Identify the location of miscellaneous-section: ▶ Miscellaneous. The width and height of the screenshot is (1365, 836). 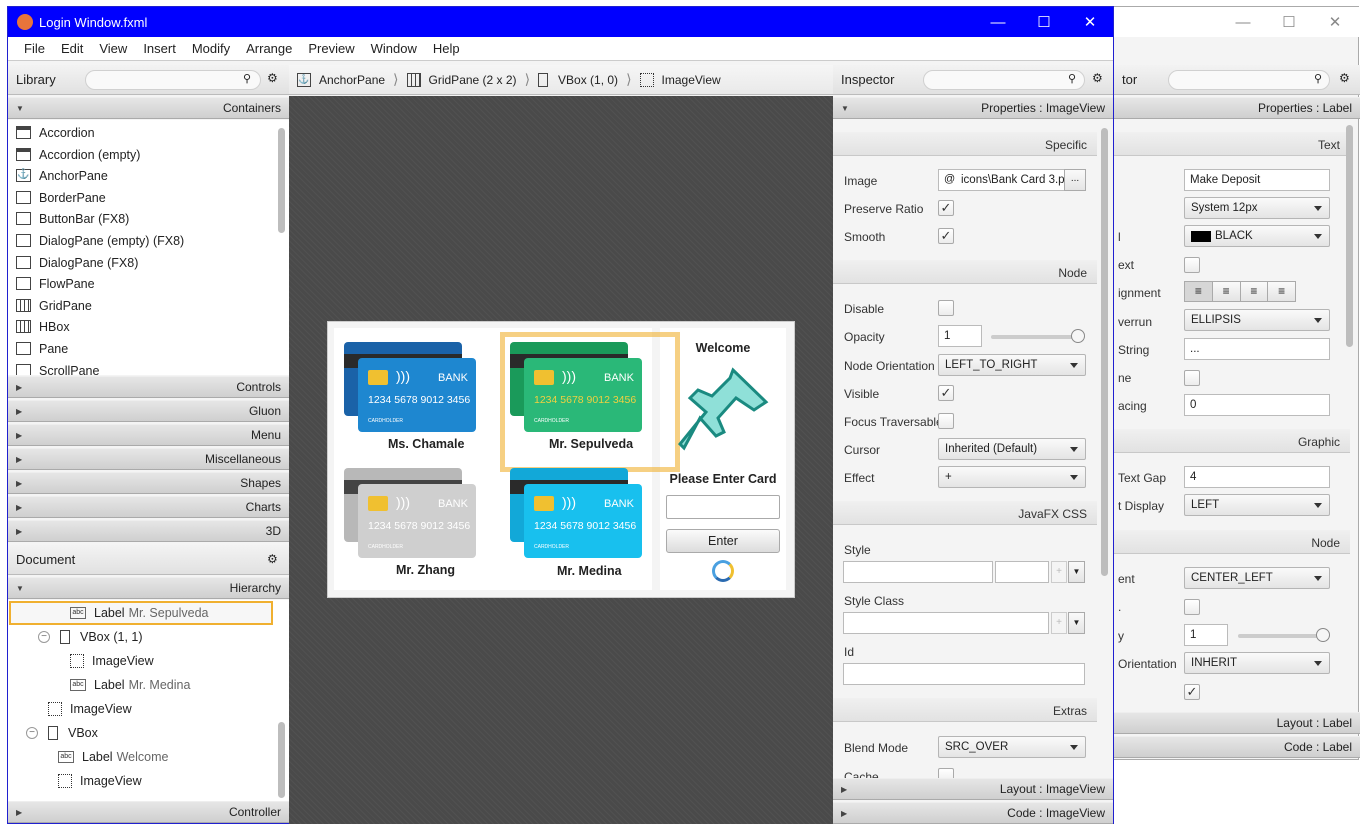
(148, 459).